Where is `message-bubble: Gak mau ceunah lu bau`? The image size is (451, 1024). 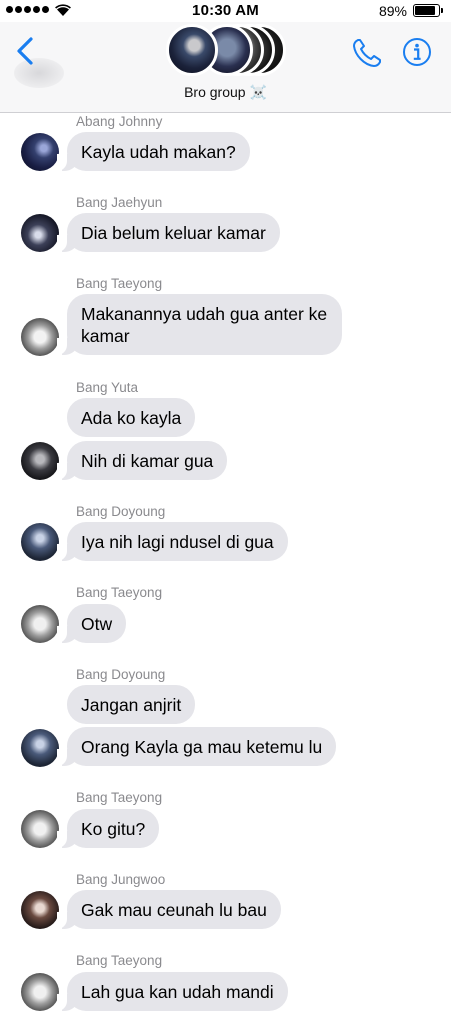 message-bubble: Gak mau ceunah lu bau is located at coordinates (169, 909).